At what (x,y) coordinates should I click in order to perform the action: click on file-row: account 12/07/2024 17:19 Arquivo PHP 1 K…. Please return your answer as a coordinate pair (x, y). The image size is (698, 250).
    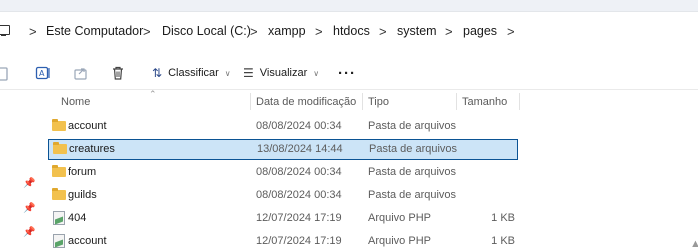
    Looking at the image, I should click on (283, 240).